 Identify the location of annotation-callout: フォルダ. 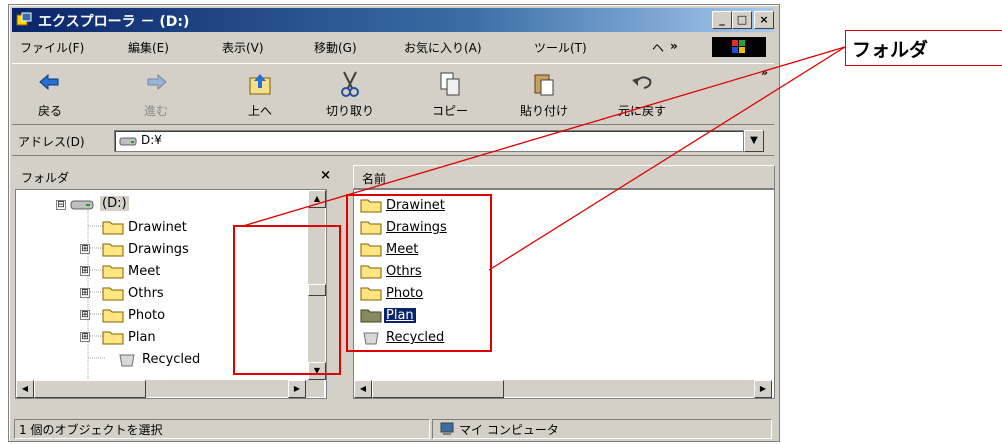
(923, 48).